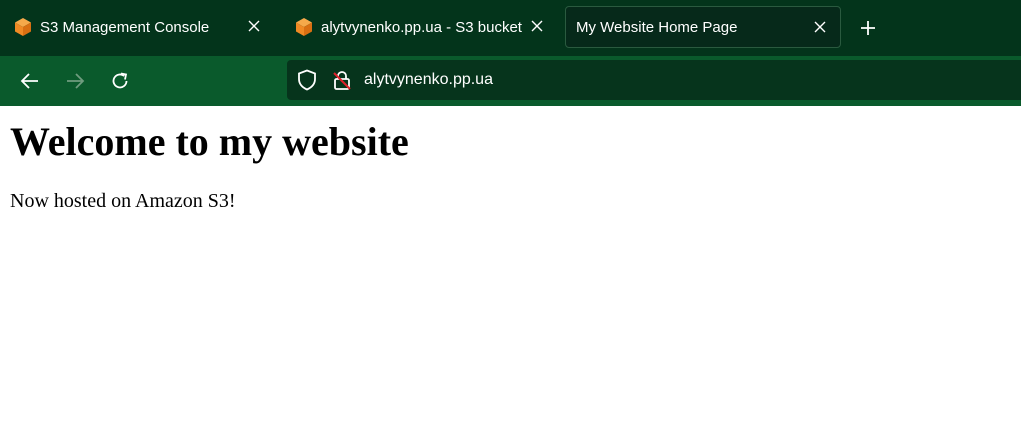 This screenshot has height=426, width=1021. I want to click on address-bar: alytvynenko.pp.ua, so click(654, 80).